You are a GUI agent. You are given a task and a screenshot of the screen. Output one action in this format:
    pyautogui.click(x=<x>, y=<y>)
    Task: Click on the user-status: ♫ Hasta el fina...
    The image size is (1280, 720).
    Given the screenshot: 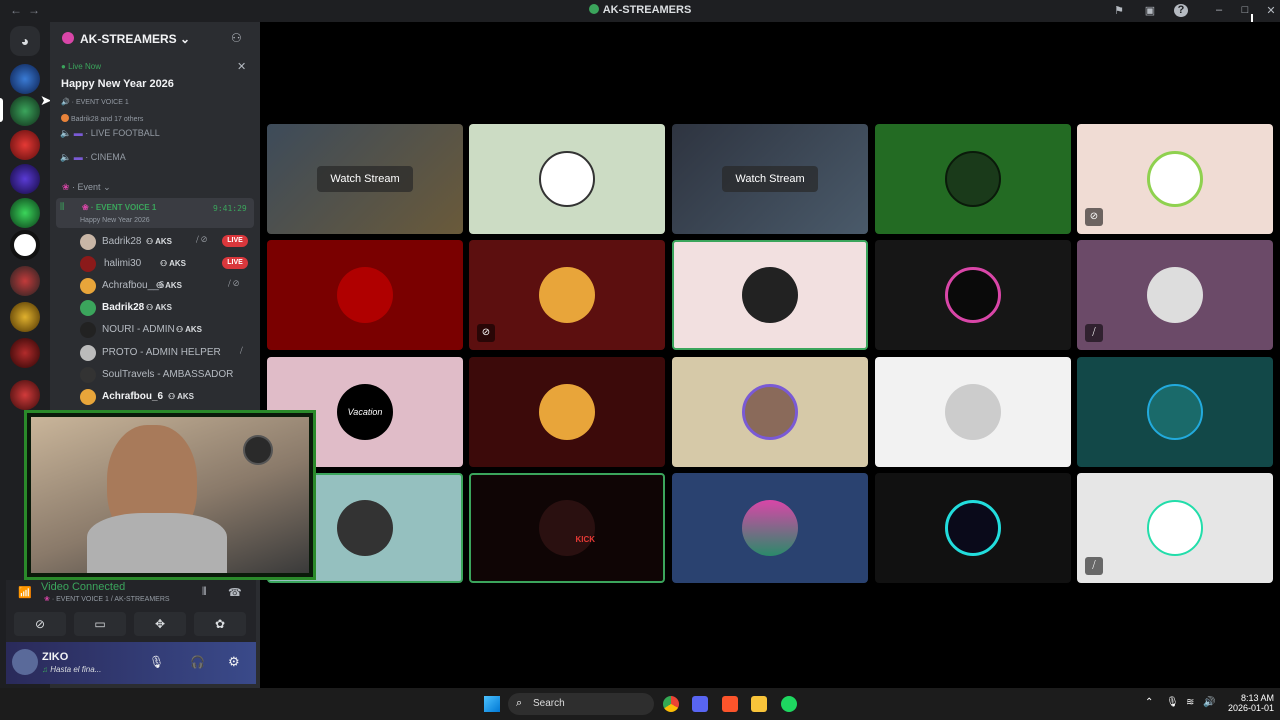 What is the action you would take?
    pyautogui.click(x=72, y=669)
    